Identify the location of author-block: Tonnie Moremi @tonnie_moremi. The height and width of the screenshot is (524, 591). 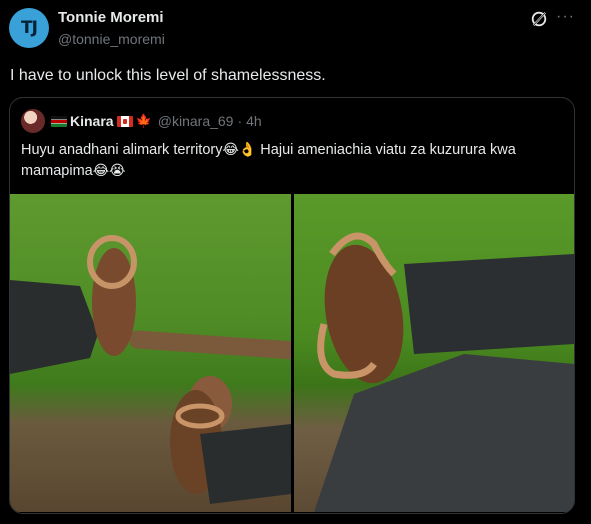
(111, 28).